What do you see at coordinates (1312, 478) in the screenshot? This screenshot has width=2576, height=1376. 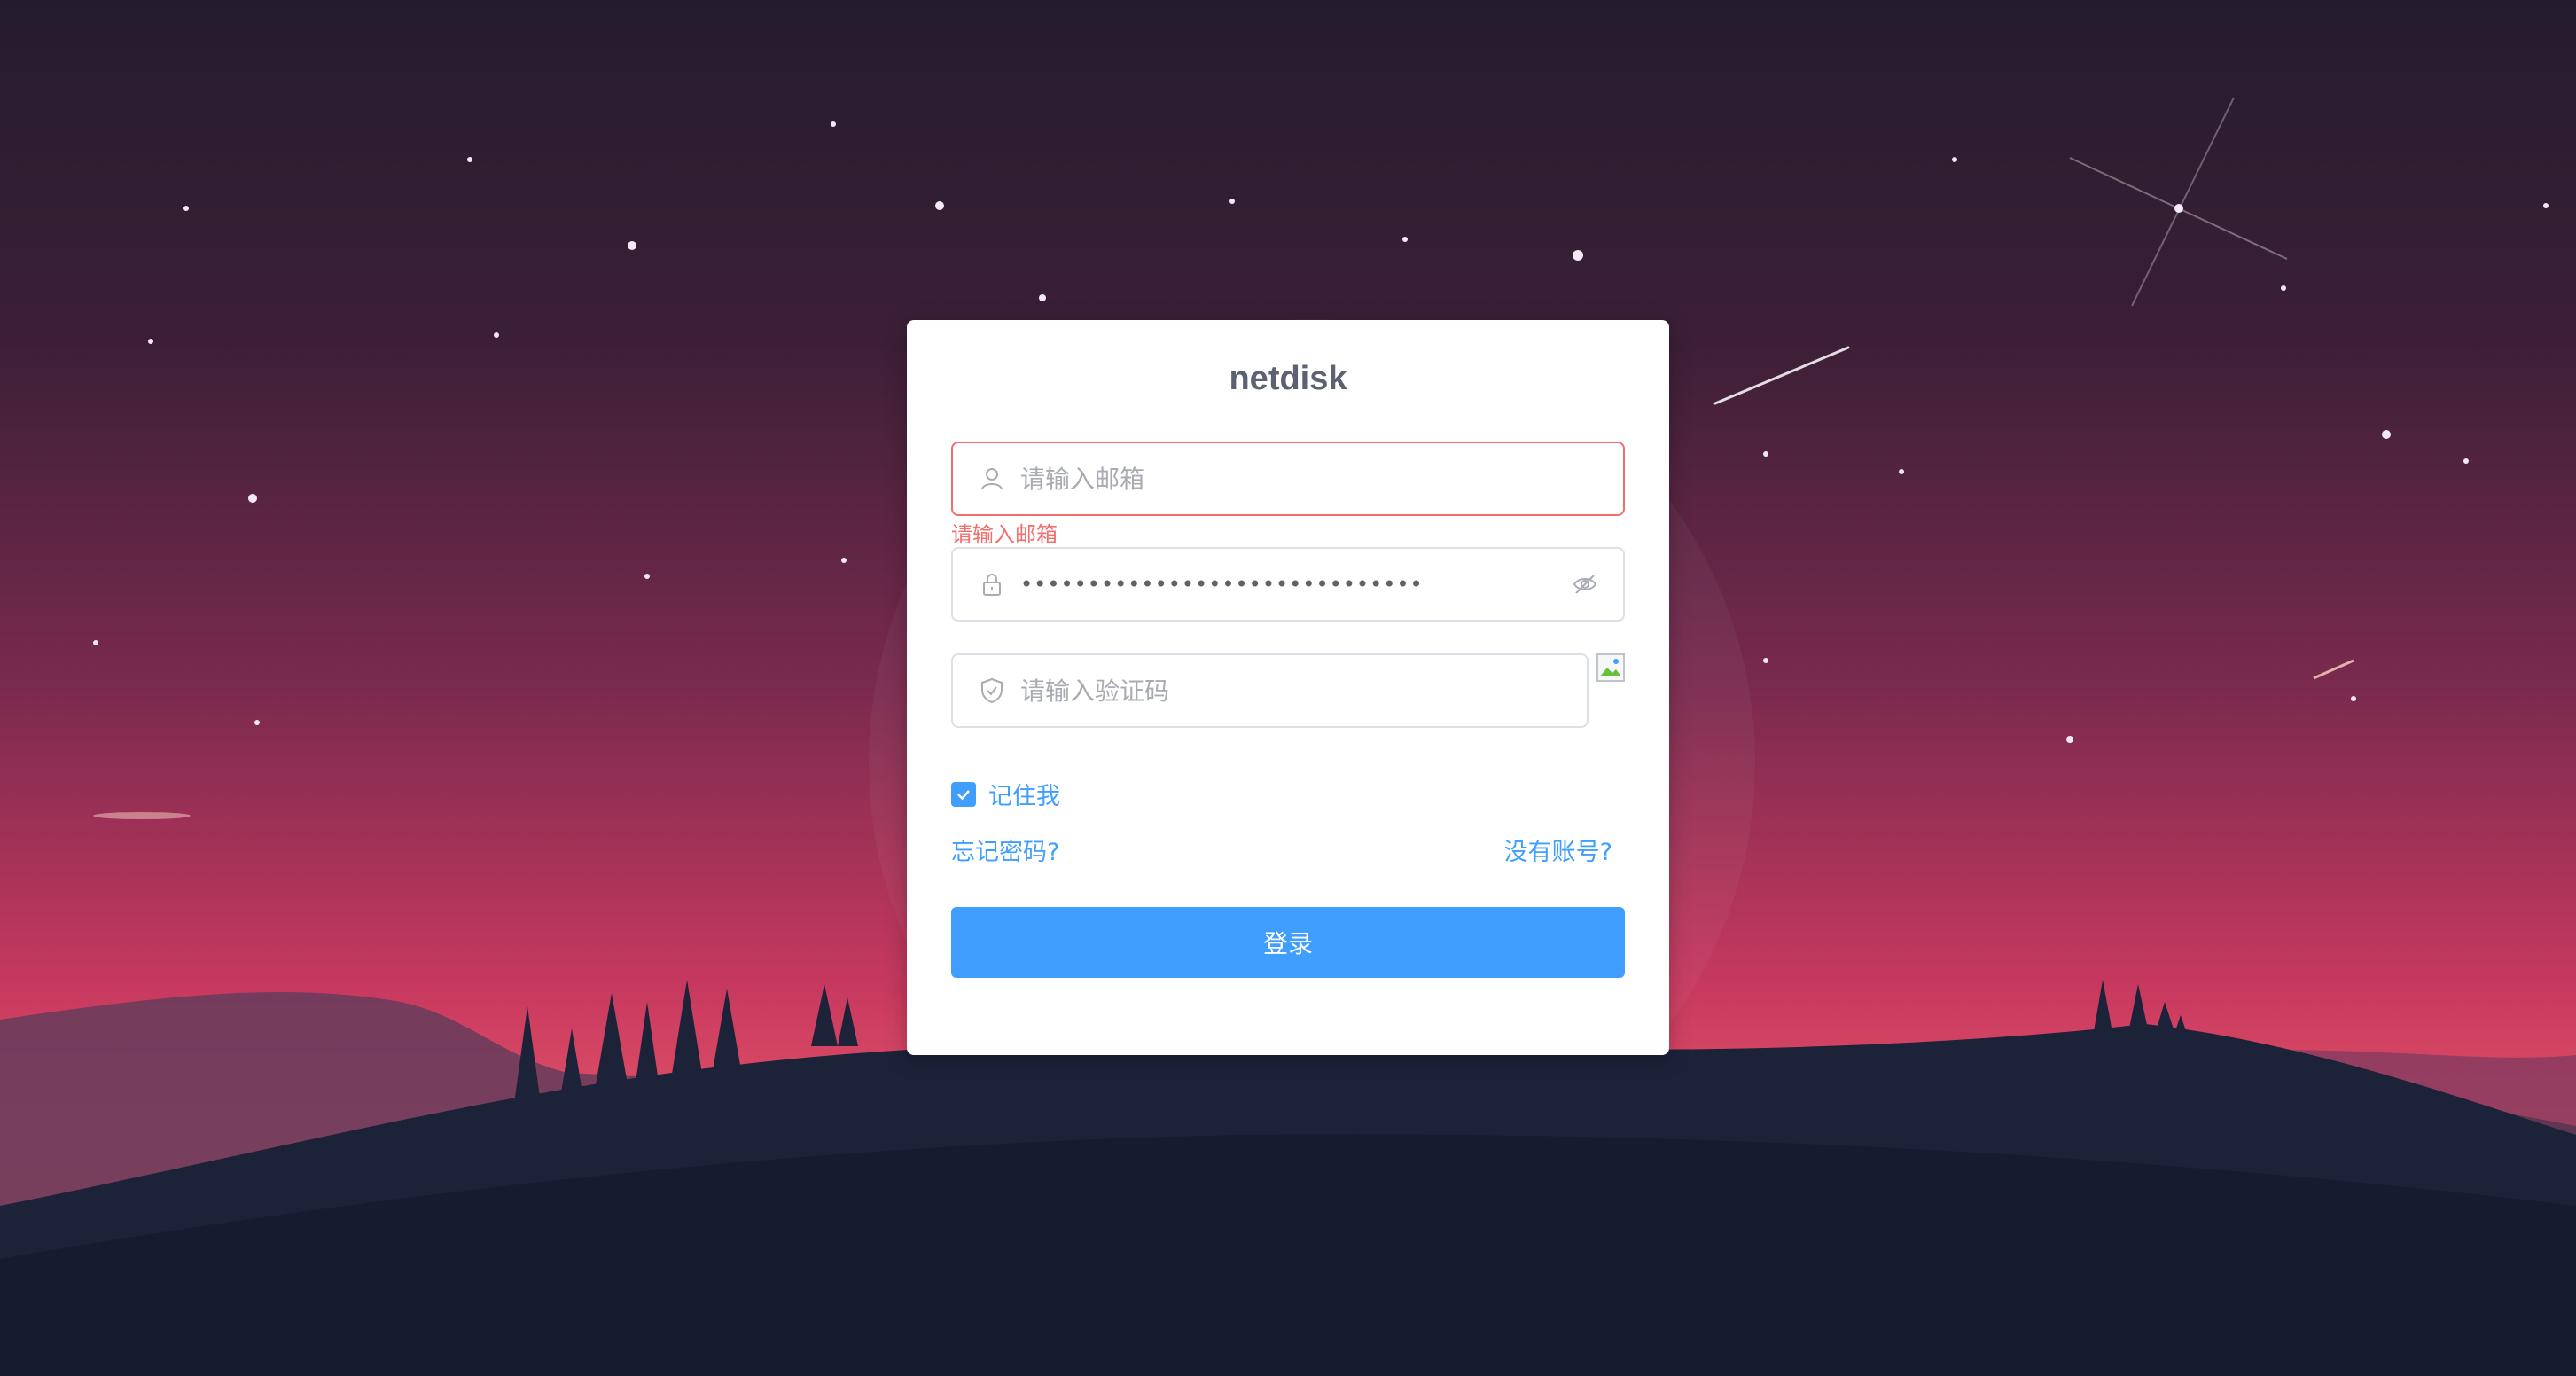 I see `email-input` at bounding box center [1312, 478].